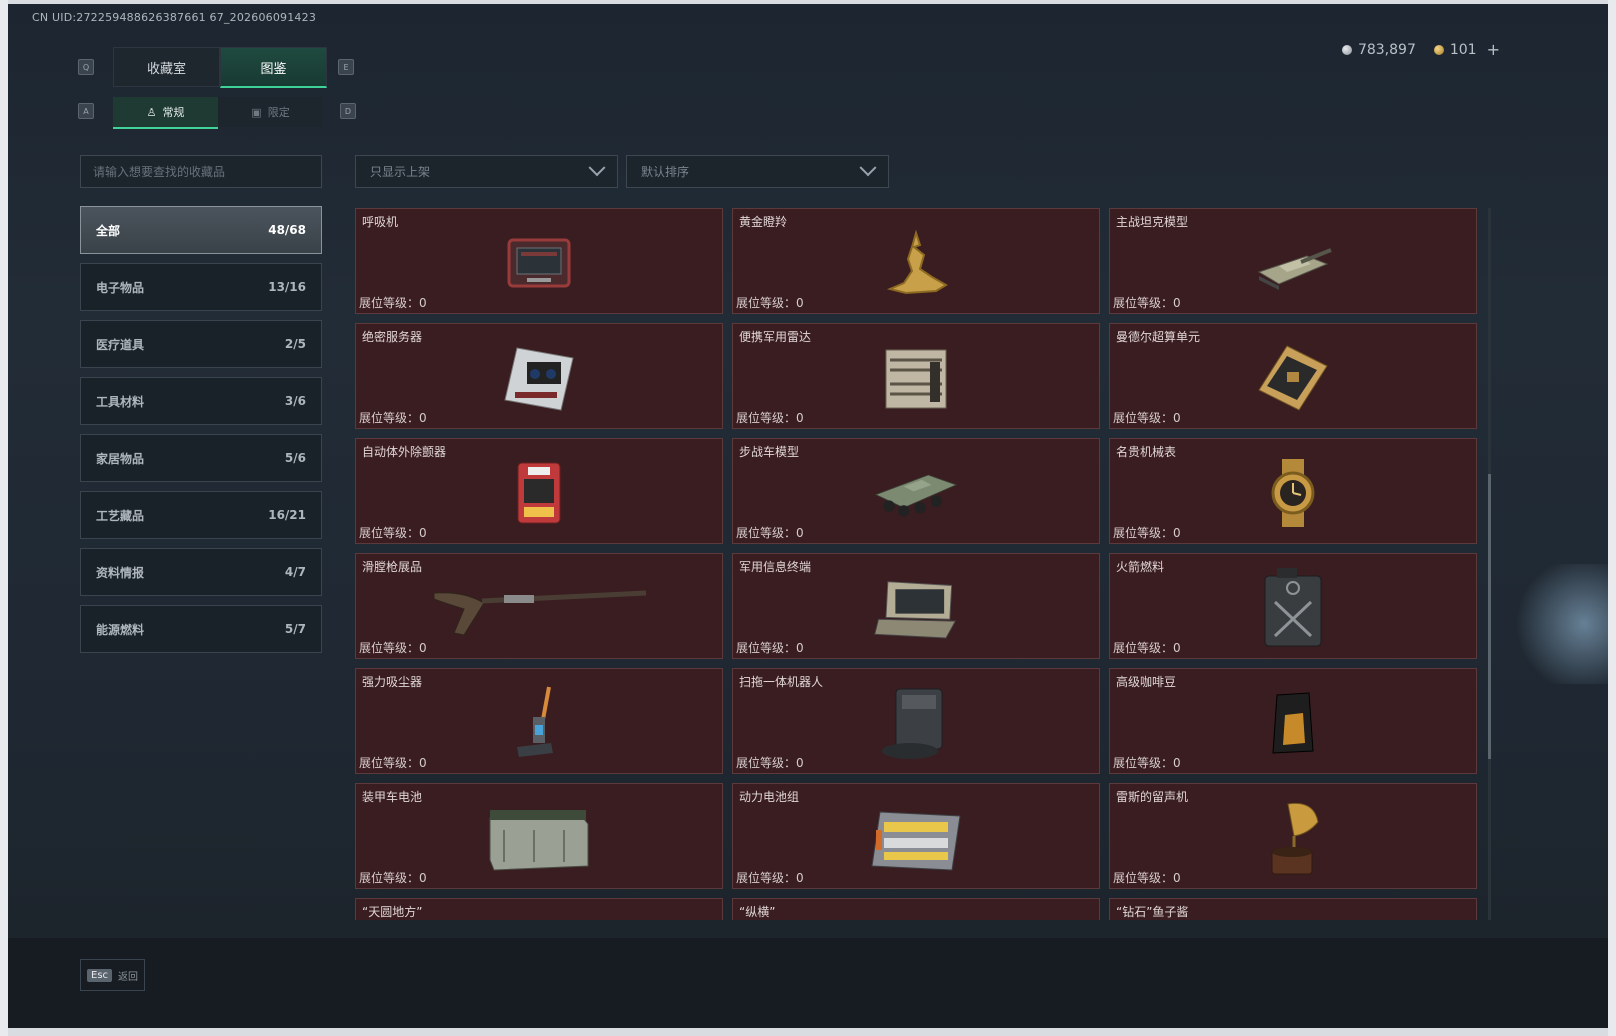  I want to click on item-card: 曼德尔超算单元 展位等级：0, so click(1293, 376).